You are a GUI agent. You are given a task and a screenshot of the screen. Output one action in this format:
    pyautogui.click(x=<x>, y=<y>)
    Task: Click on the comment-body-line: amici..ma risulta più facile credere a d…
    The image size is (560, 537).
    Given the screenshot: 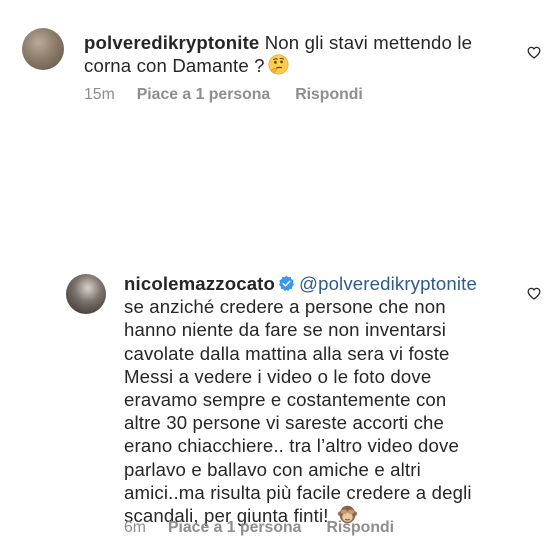 What is the action you would take?
    pyautogui.click(x=298, y=492)
    